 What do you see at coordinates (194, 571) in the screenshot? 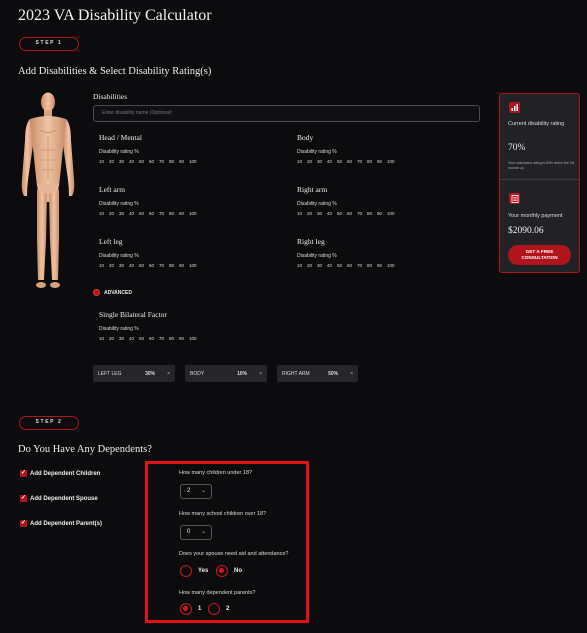
I see `aid-yes-radio: Yes` at bounding box center [194, 571].